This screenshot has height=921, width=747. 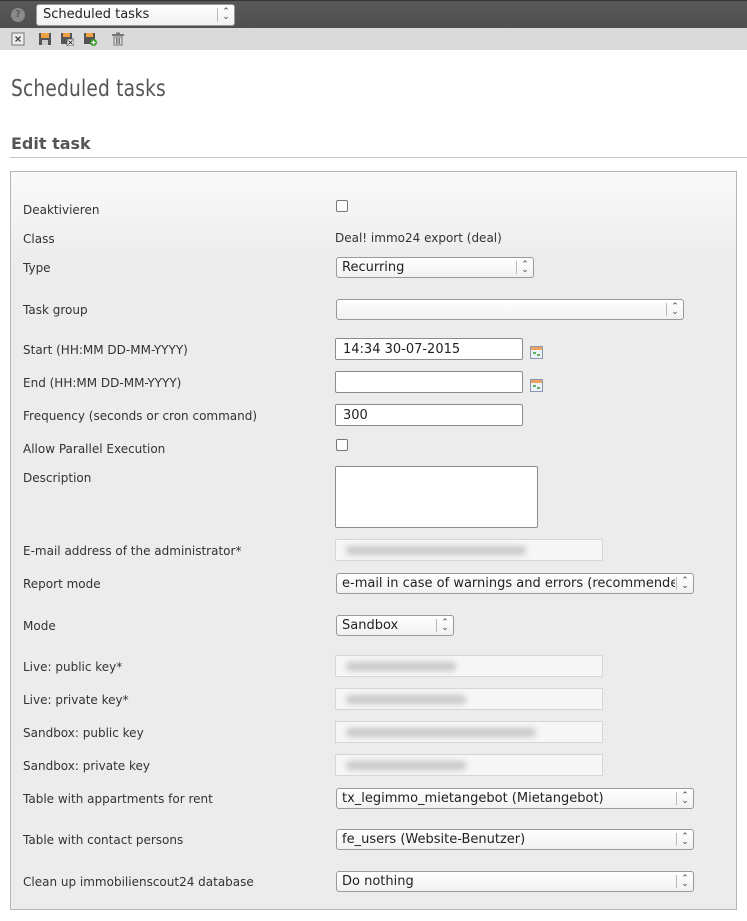 I want to click on mode-select: Sandbox ⌃ ⌄, so click(x=395, y=625).